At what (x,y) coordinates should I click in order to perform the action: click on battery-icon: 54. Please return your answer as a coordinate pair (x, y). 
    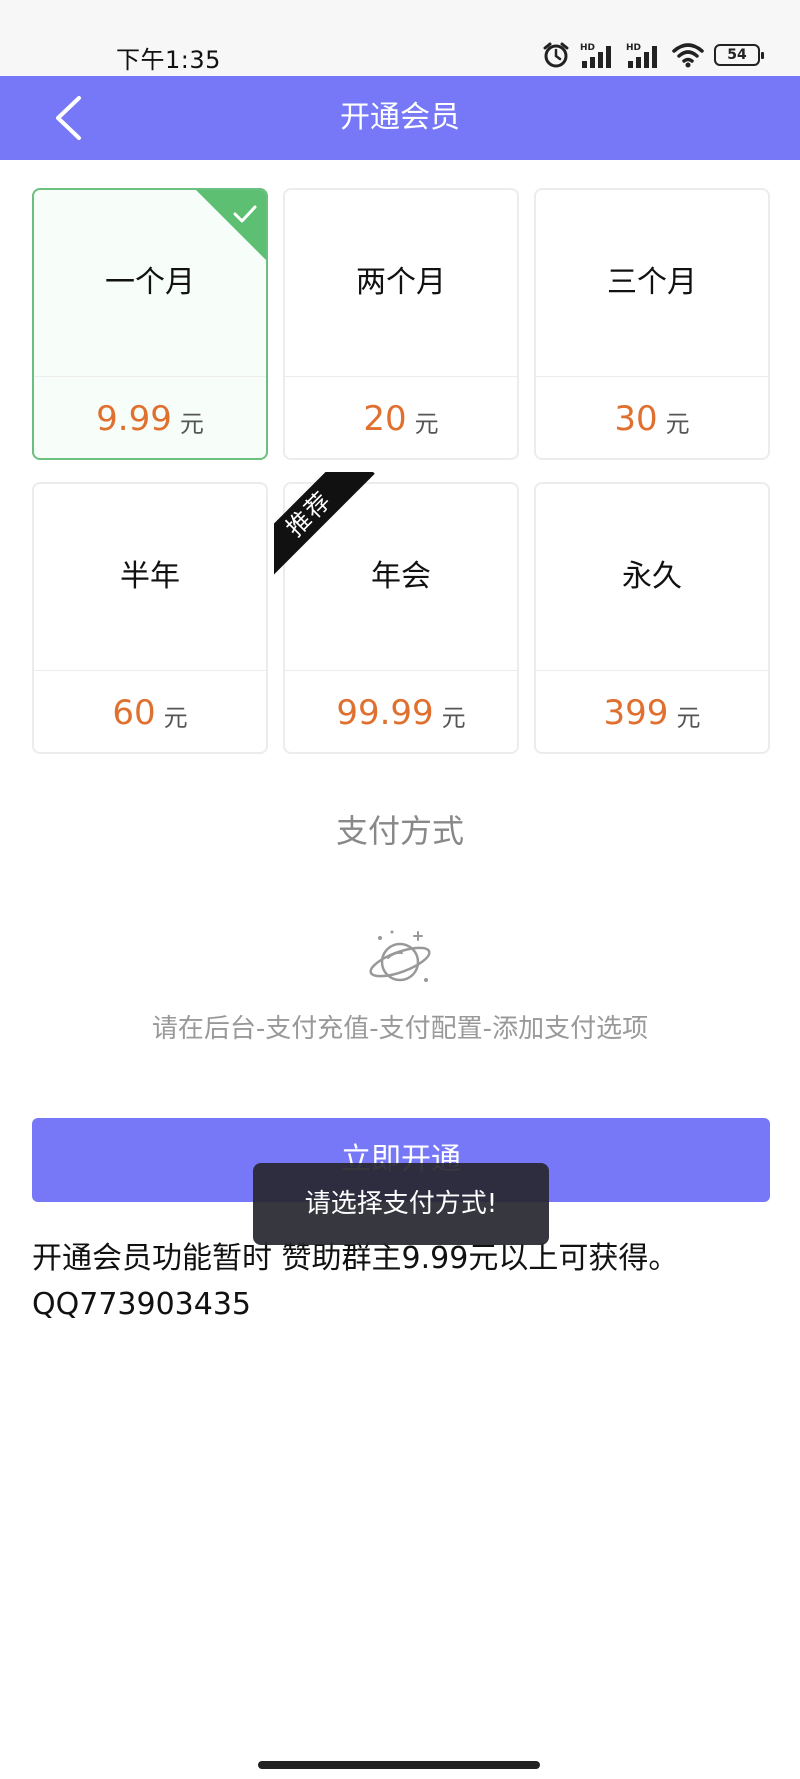
    Looking at the image, I should click on (739, 55).